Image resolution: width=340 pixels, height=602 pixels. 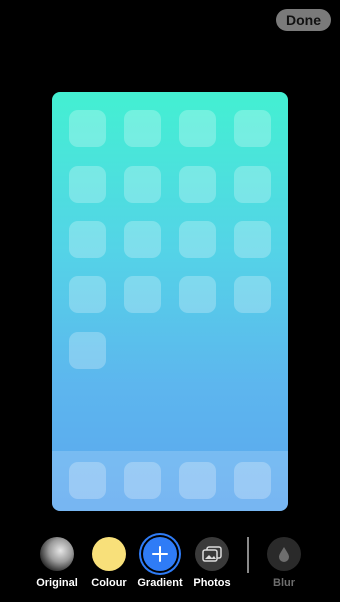 What do you see at coordinates (160, 554) in the screenshot?
I see `plus-icon` at bounding box center [160, 554].